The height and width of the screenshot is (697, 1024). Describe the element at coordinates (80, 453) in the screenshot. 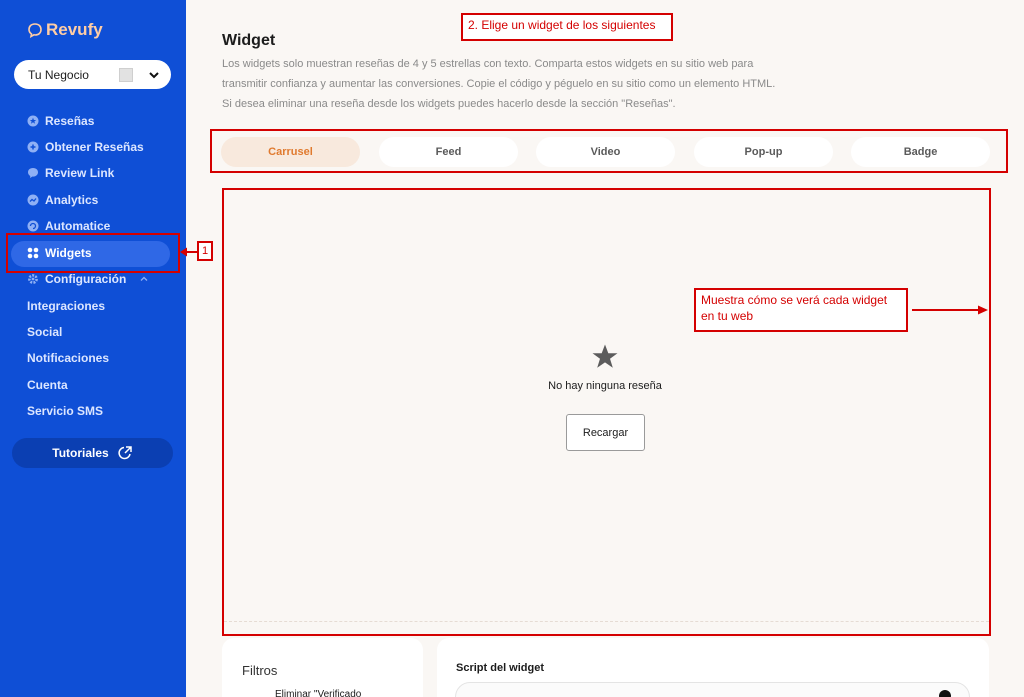

I see `tutorials-label: Tutoriales` at that location.